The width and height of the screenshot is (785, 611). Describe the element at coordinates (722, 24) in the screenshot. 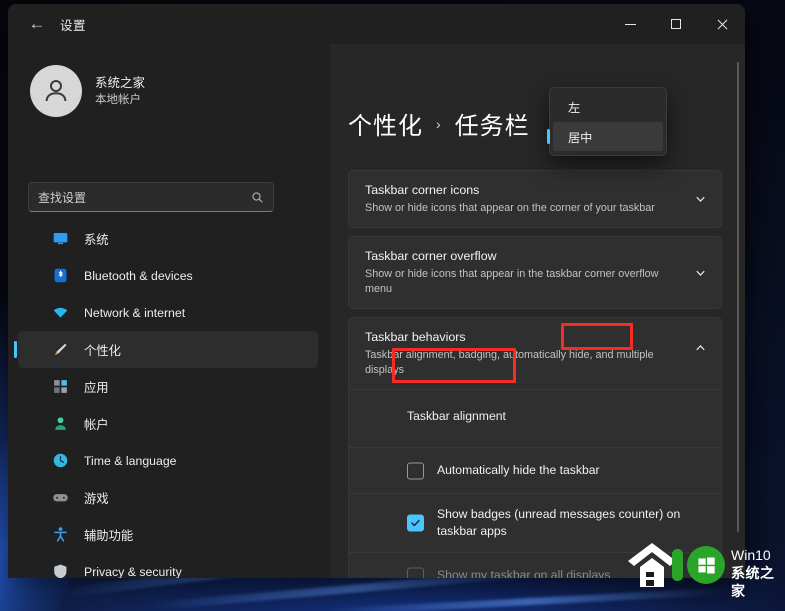

I see `close-button` at that location.